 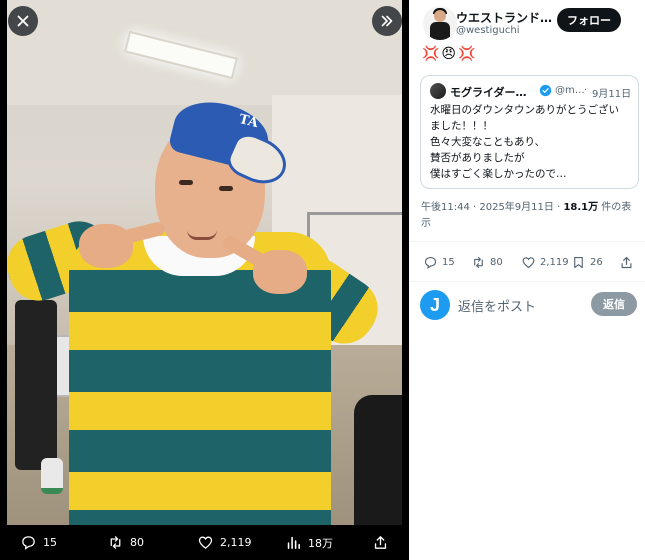 I want to click on author-handle: @westiguchi, so click(x=488, y=30).